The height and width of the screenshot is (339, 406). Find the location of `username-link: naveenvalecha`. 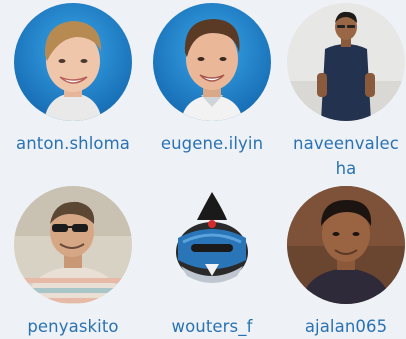

username-link: naveenvalecha is located at coordinates (346, 156).